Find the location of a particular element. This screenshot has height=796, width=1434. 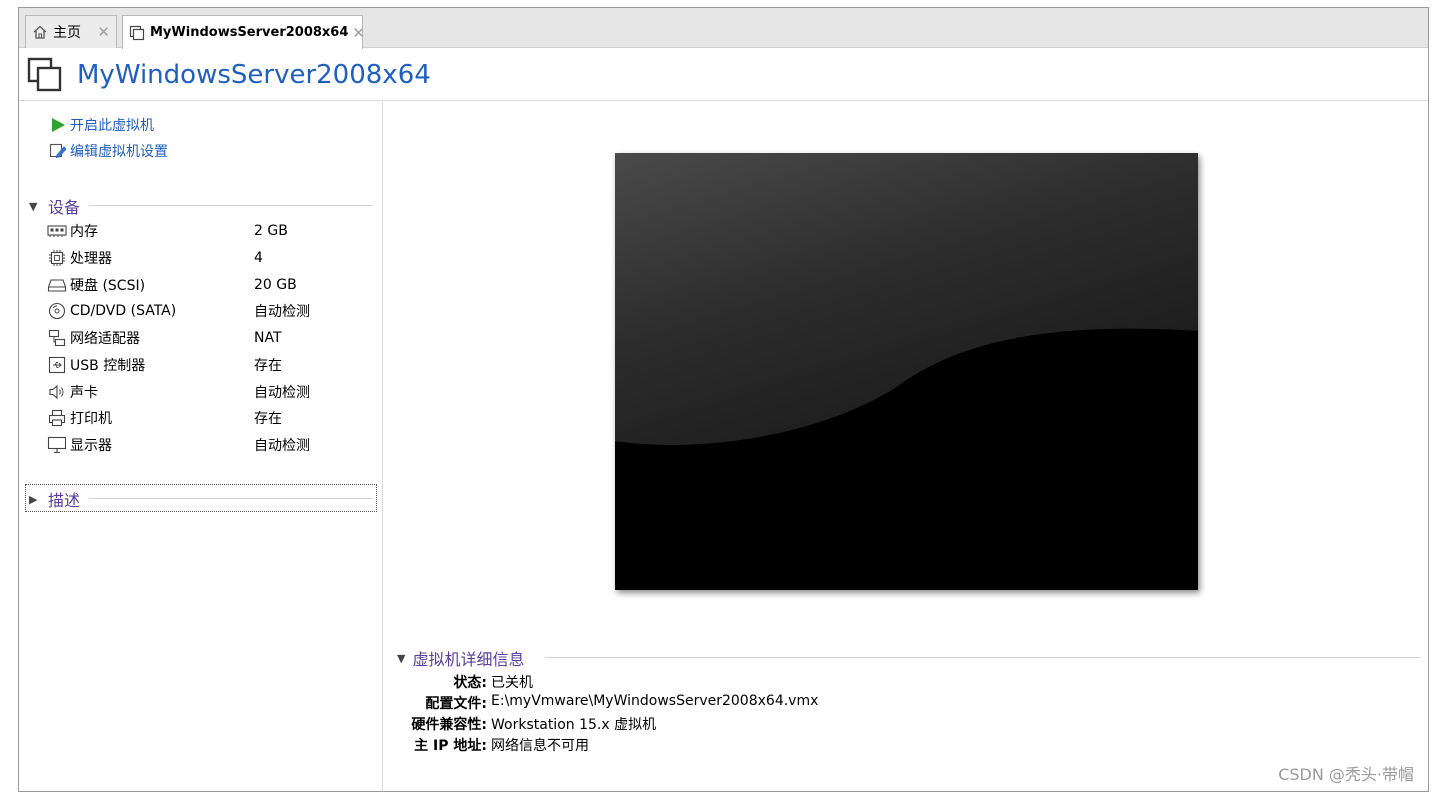

tab-home-label: 主页 is located at coordinates (67, 33).